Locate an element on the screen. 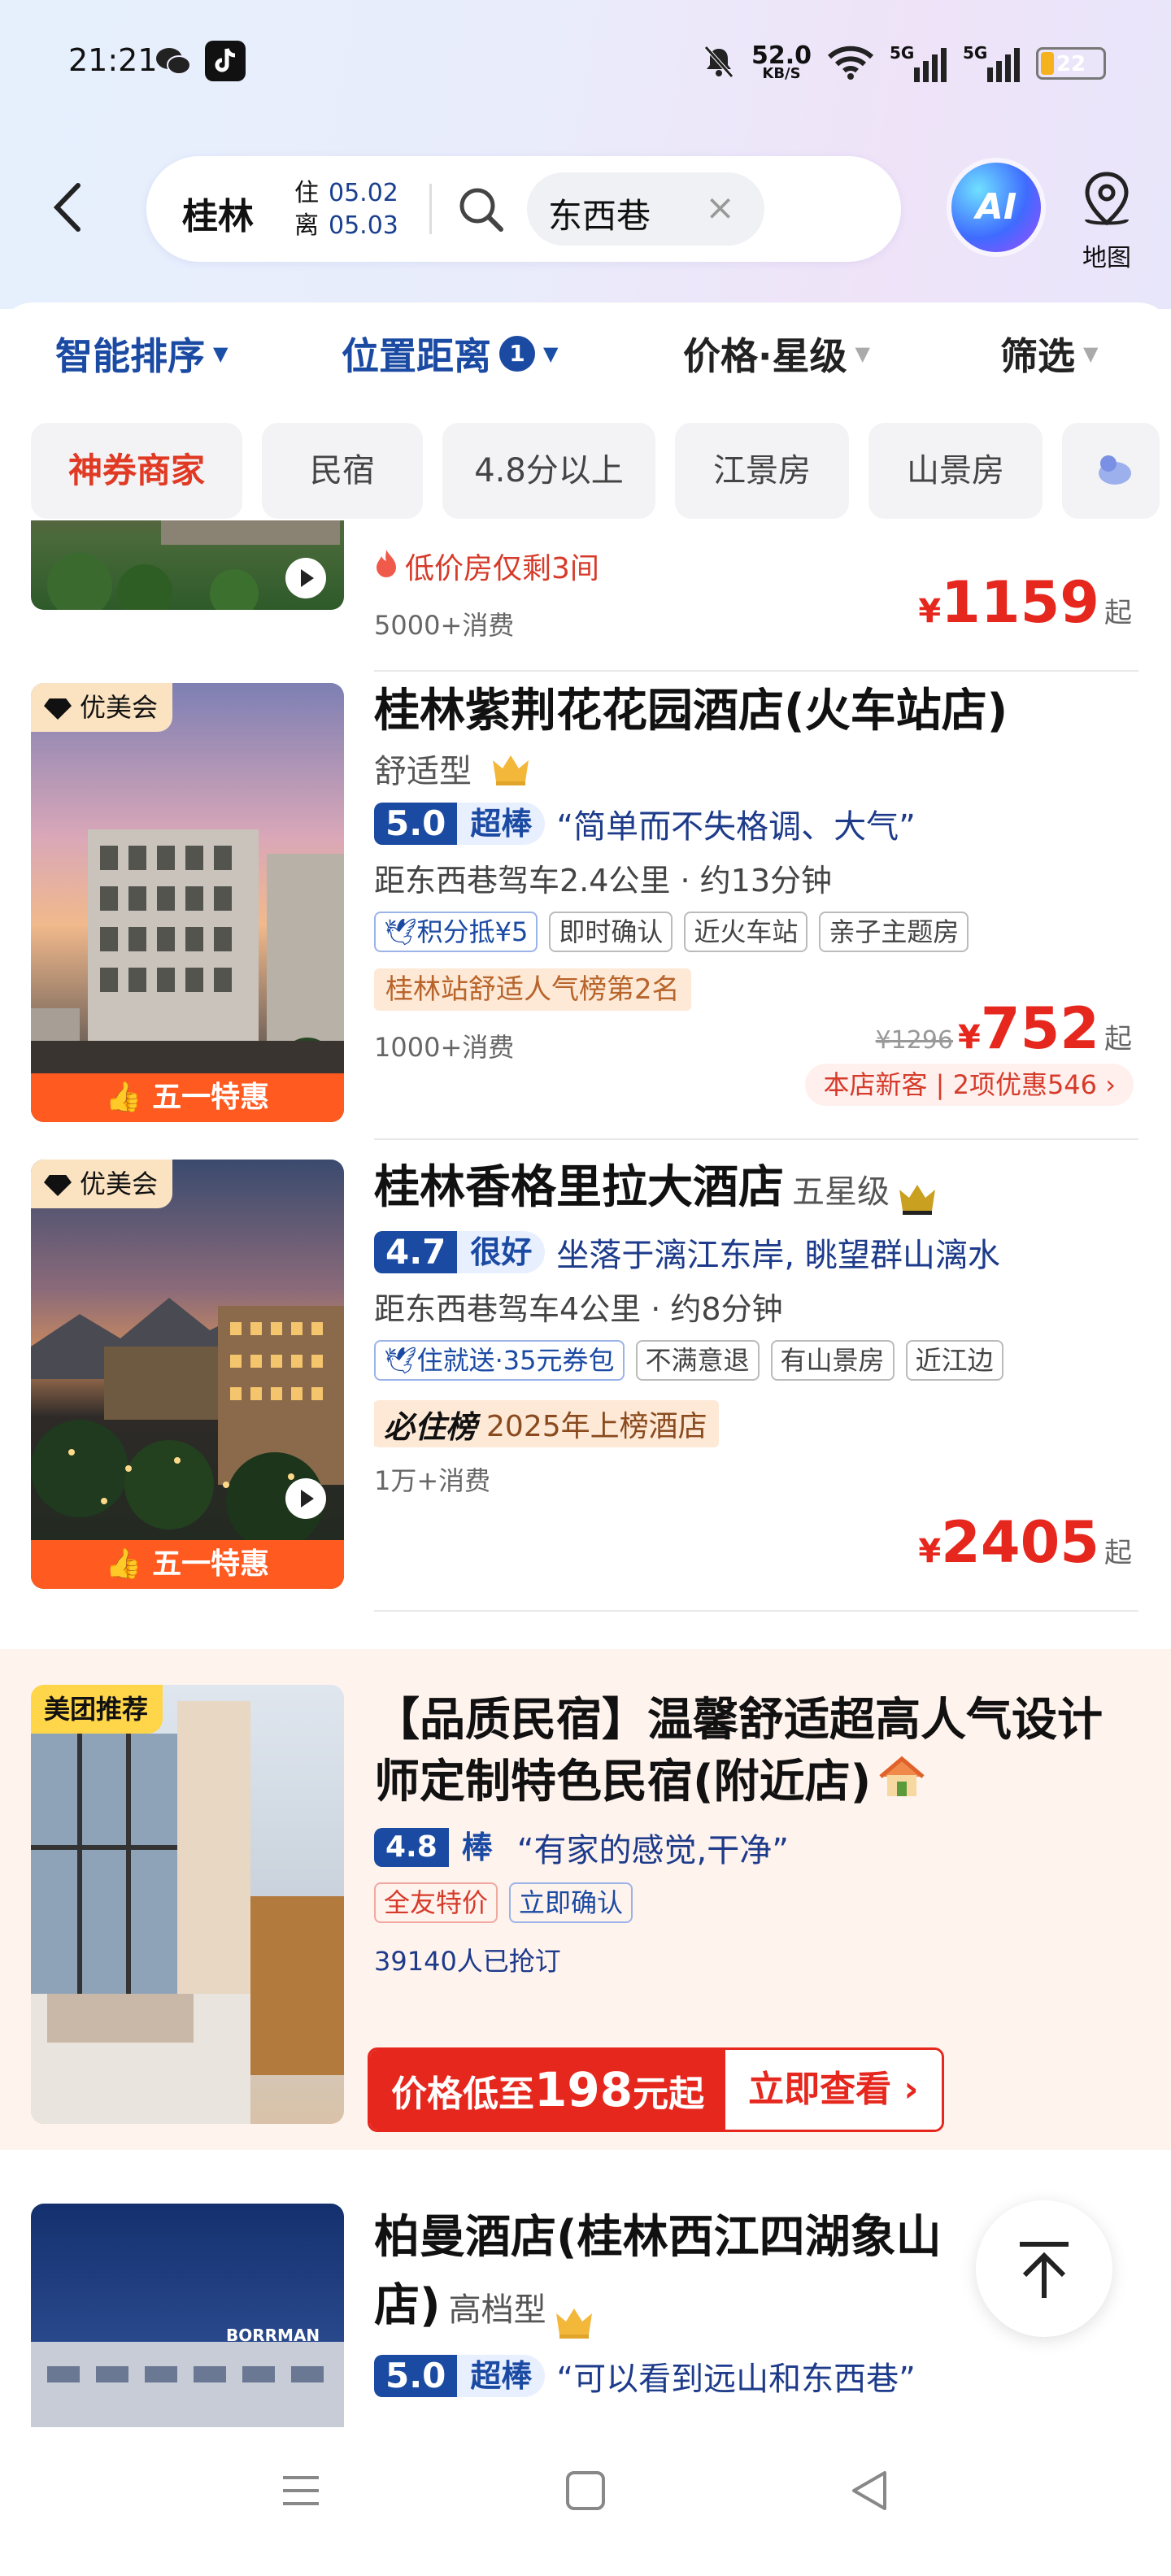 This screenshot has width=1171, height=2576. back-nav-icon is located at coordinates (871, 2490).